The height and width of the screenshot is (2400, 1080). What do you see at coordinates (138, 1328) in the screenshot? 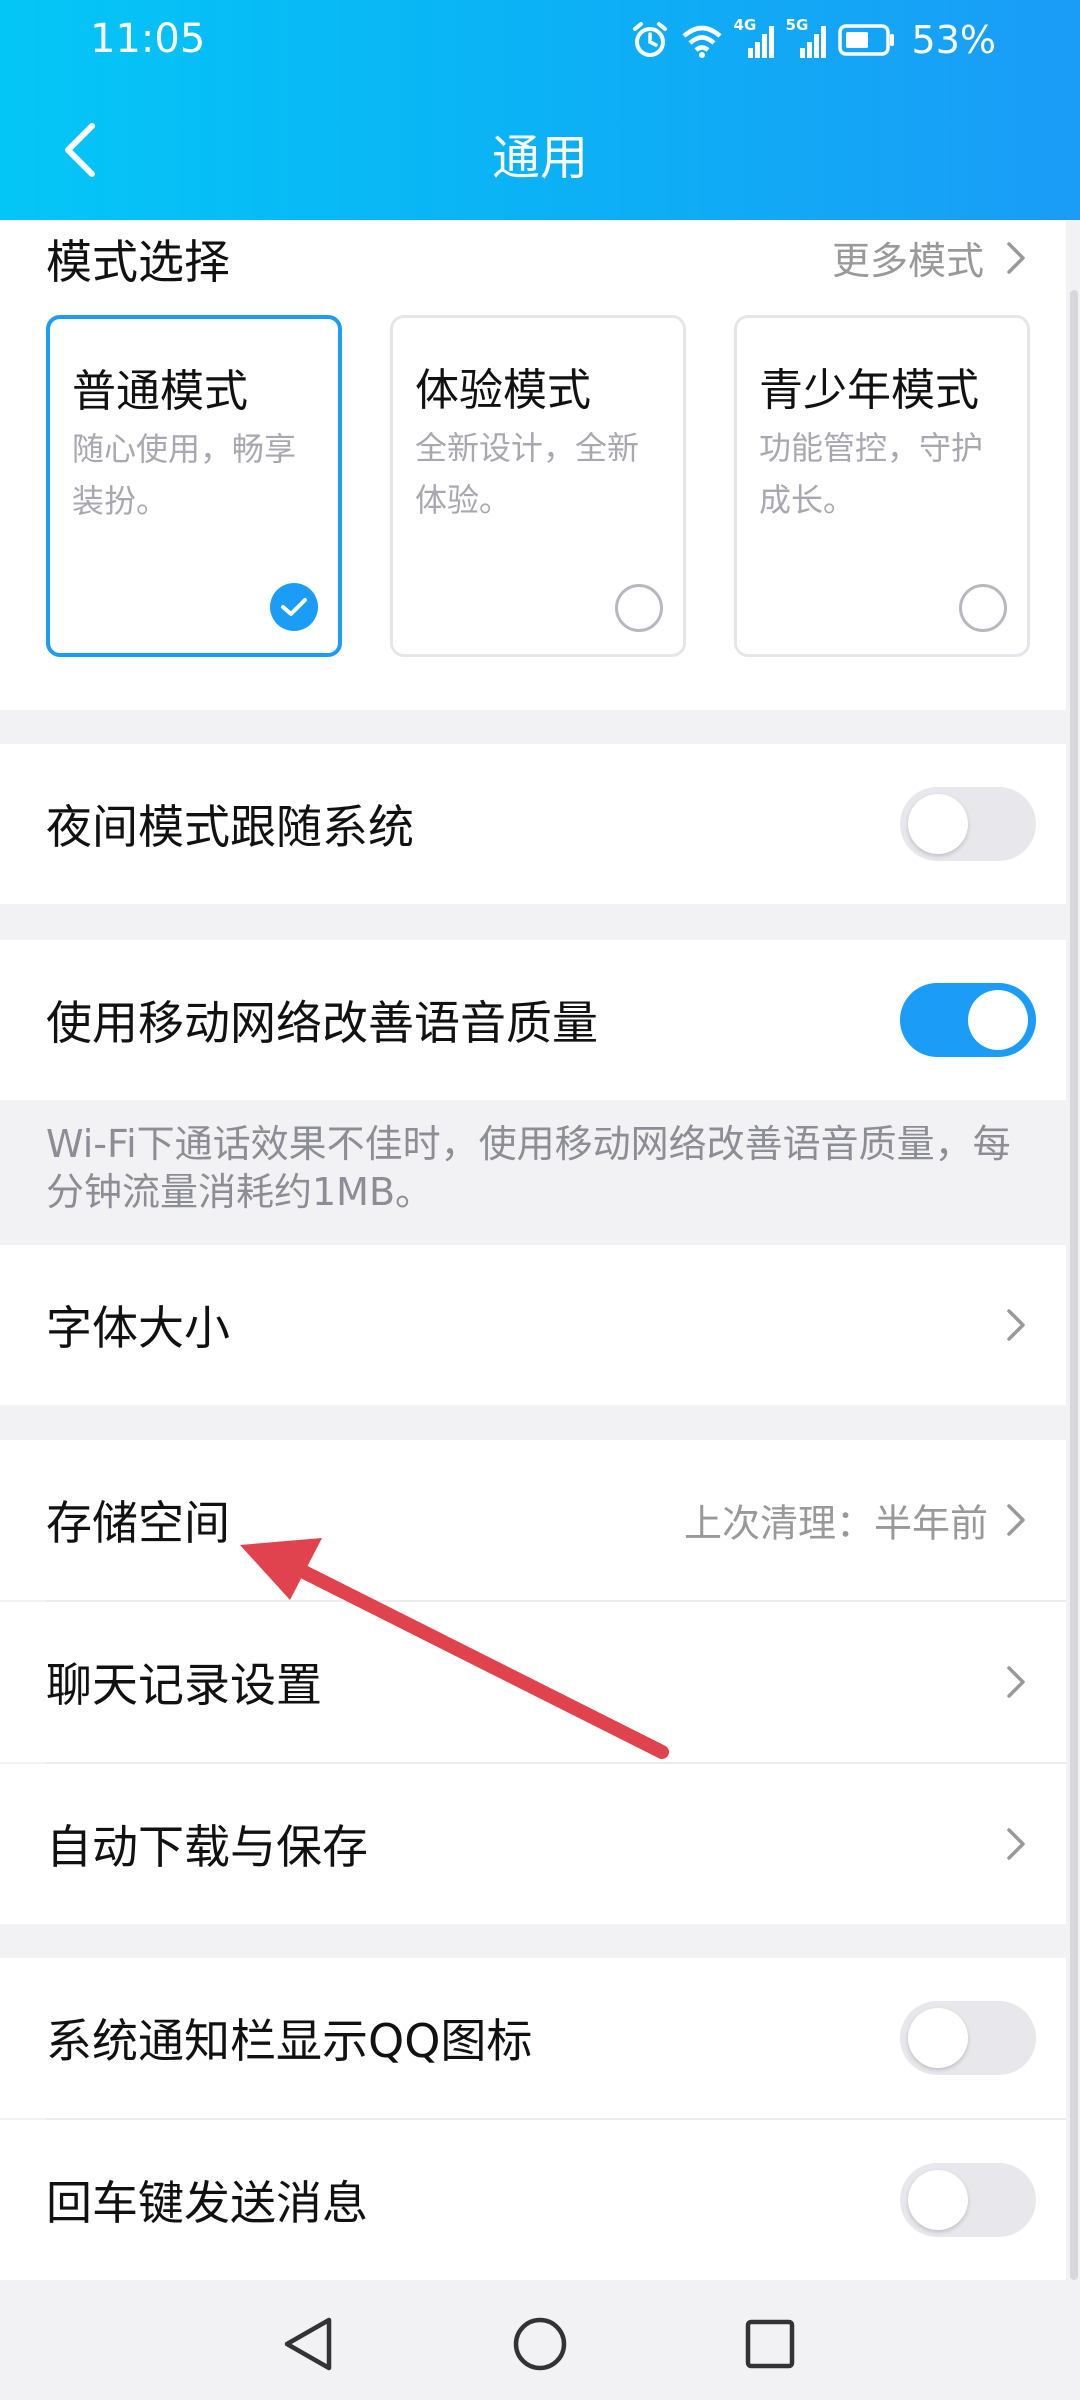
I see `font-size-label: 字体大小` at bounding box center [138, 1328].